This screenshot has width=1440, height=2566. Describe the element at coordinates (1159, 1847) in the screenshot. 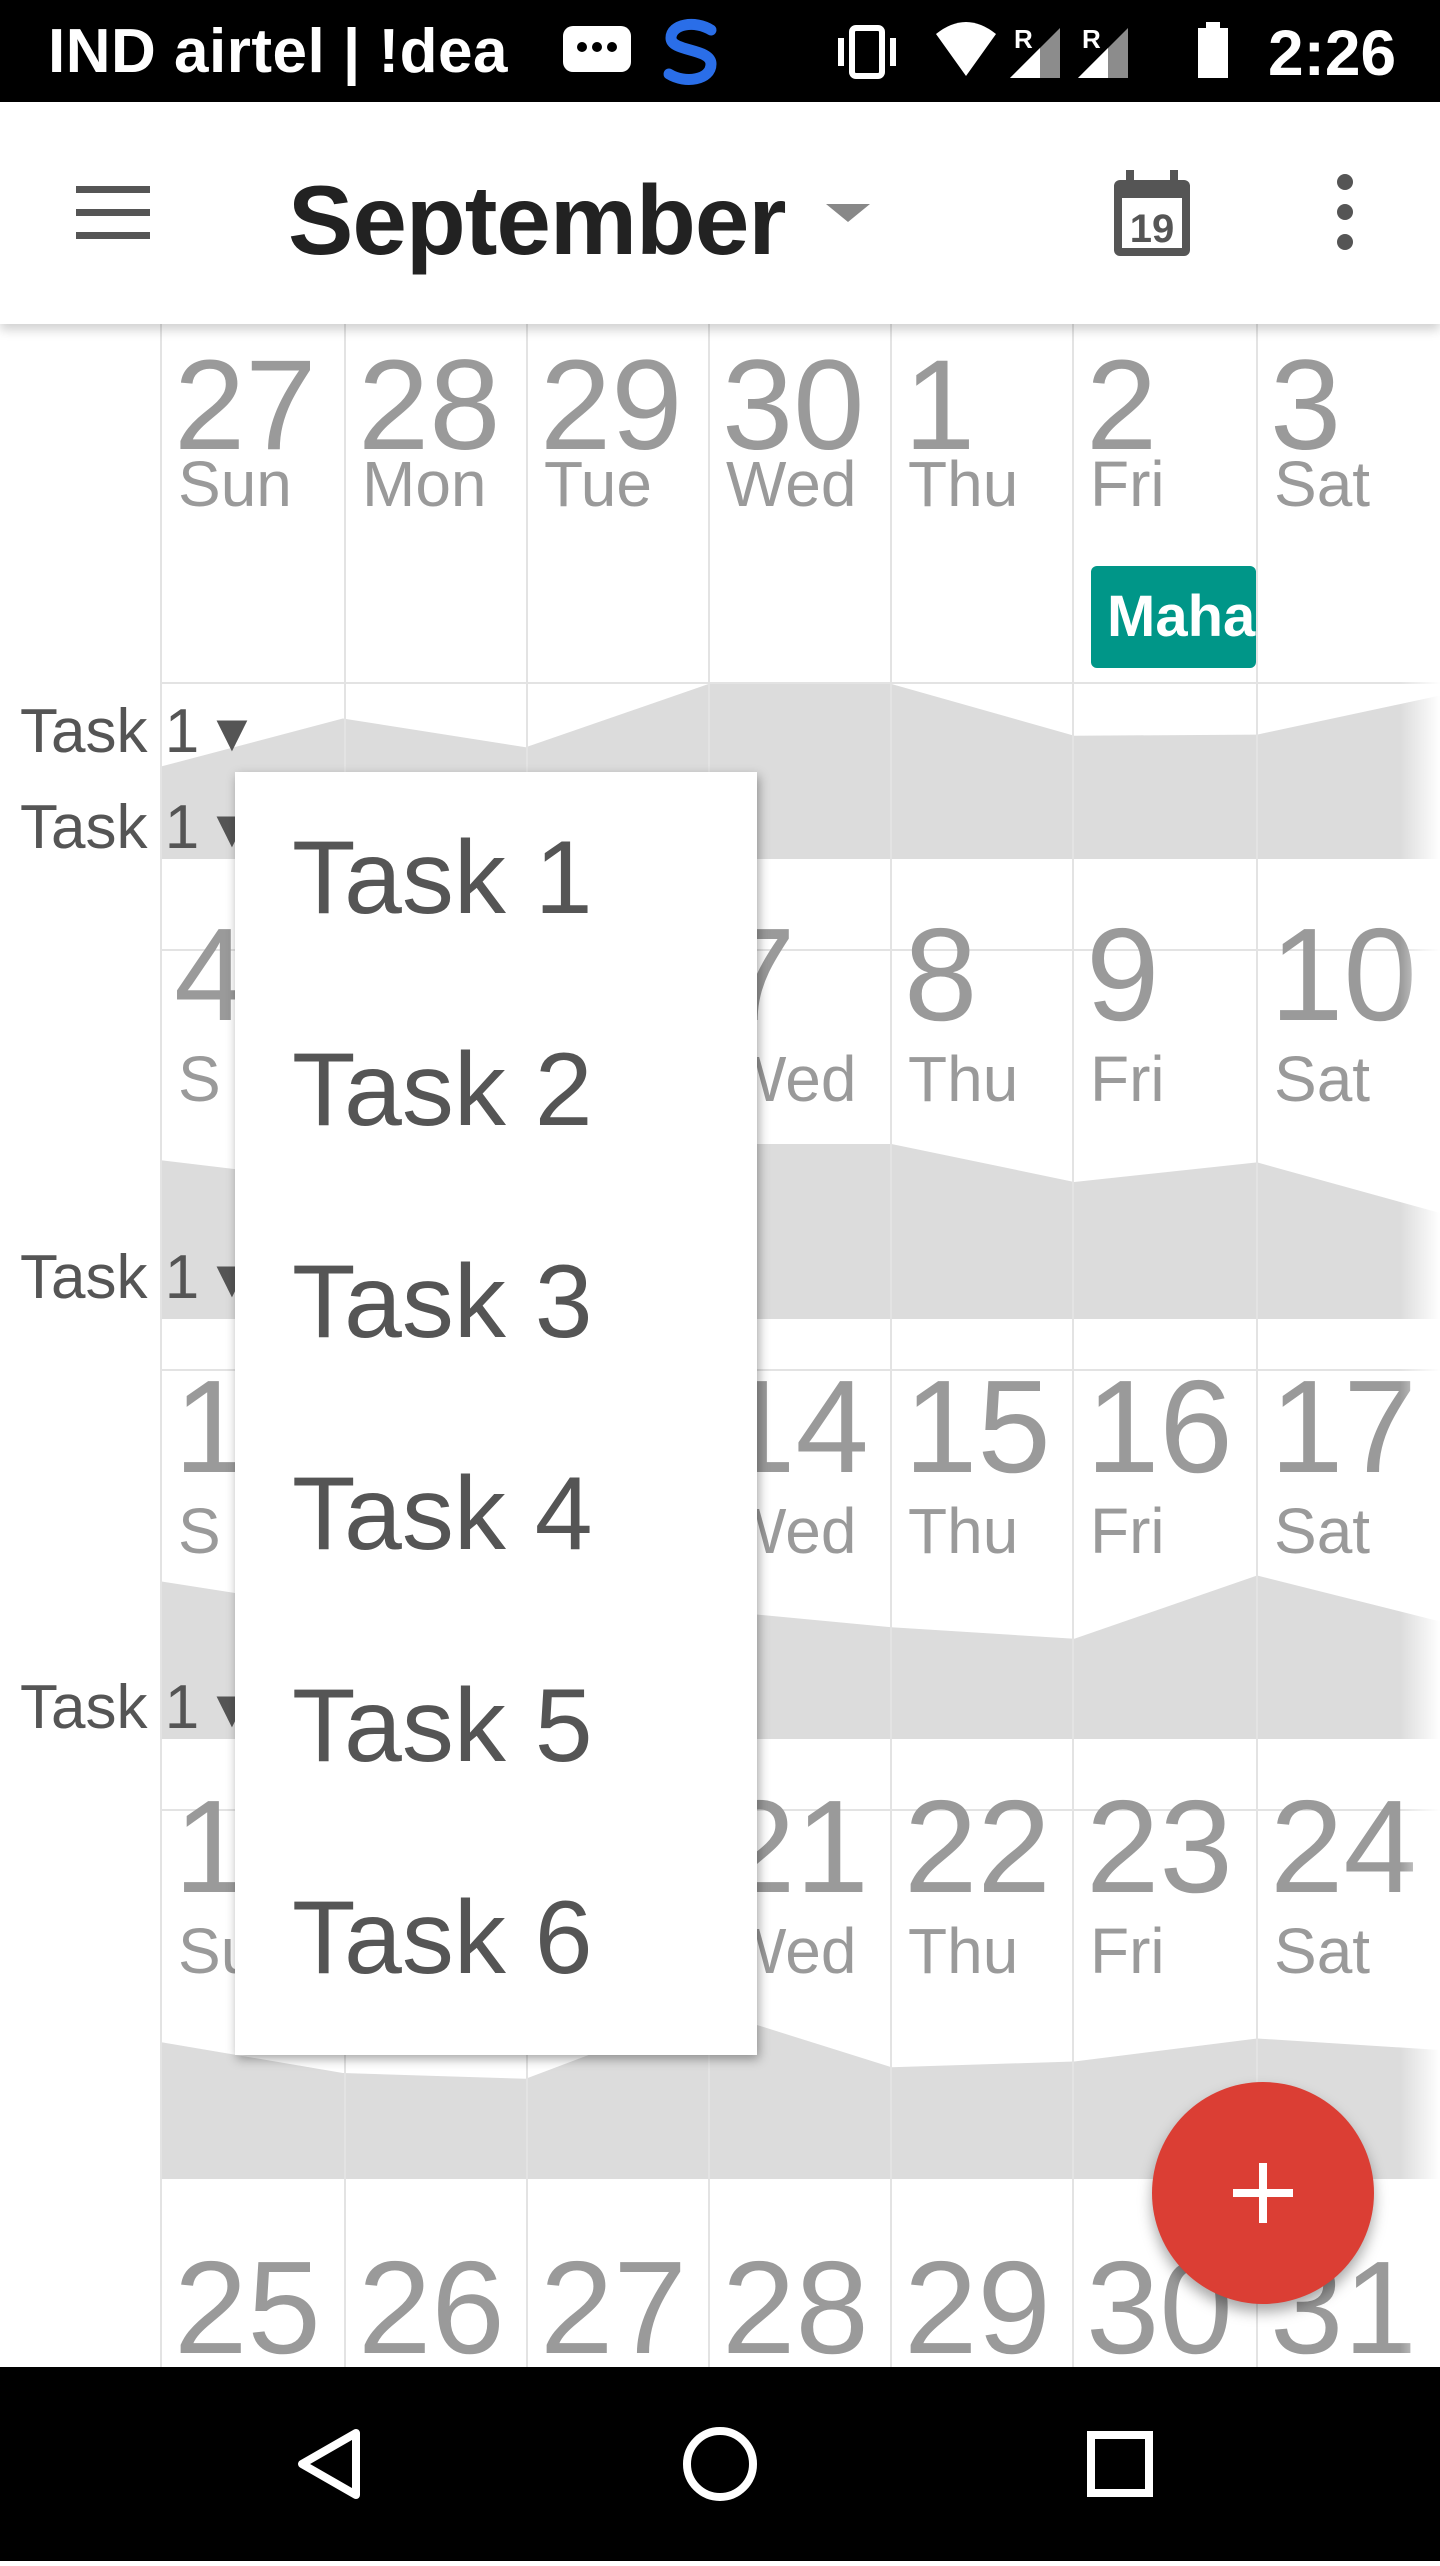

I see `day-number: 23` at that location.